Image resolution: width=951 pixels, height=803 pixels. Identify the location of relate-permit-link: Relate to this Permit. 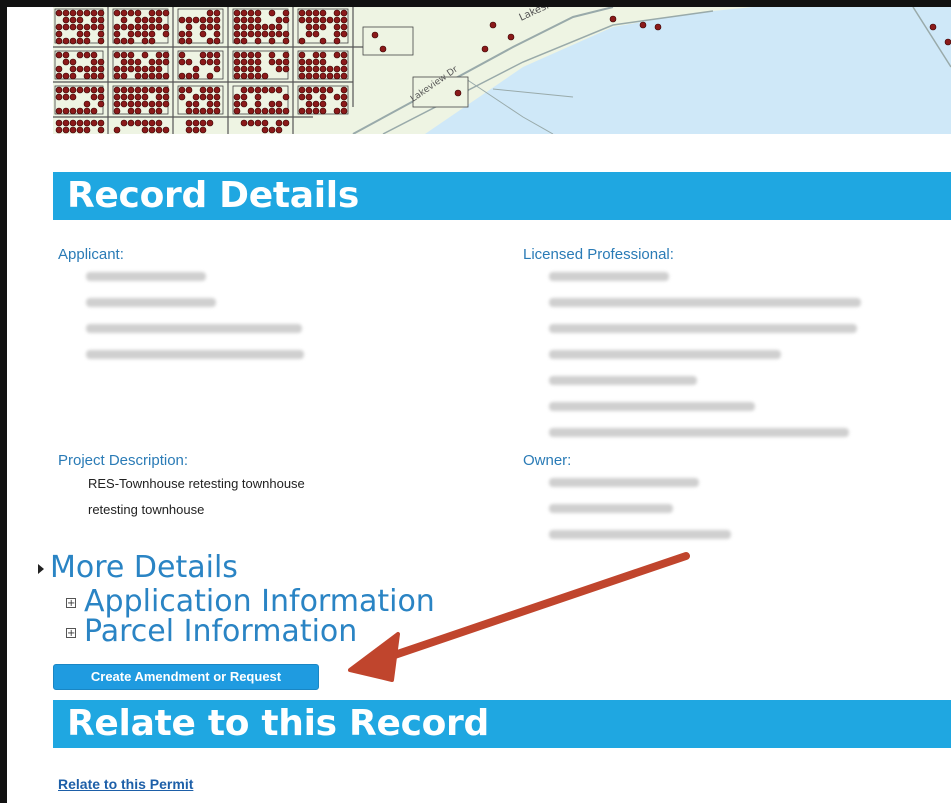
(125, 784).